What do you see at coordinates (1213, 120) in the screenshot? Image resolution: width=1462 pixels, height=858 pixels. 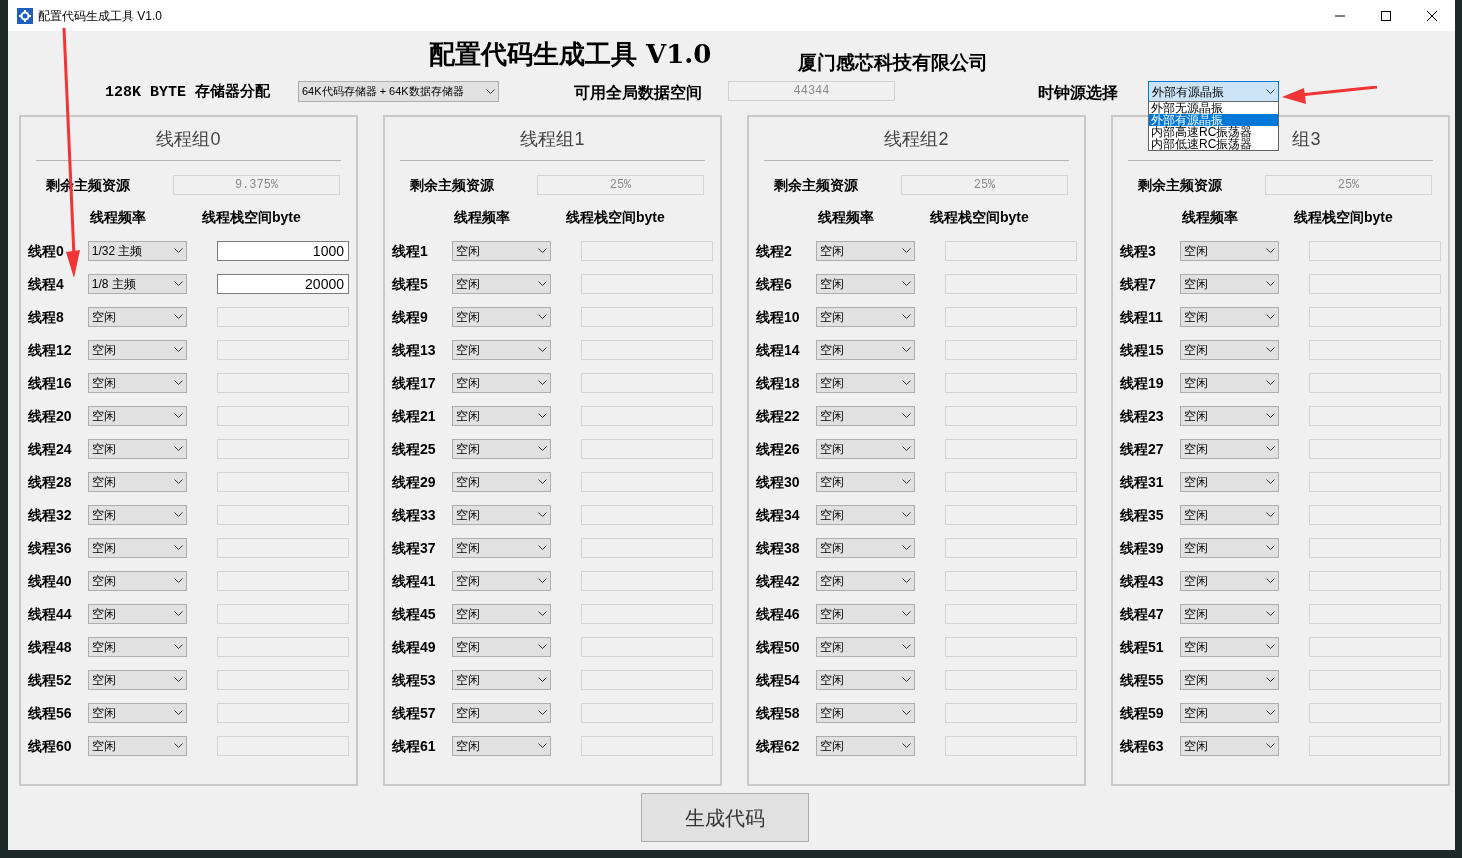 I see `dropdown-option: 外部有源晶振` at bounding box center [1213, 120].